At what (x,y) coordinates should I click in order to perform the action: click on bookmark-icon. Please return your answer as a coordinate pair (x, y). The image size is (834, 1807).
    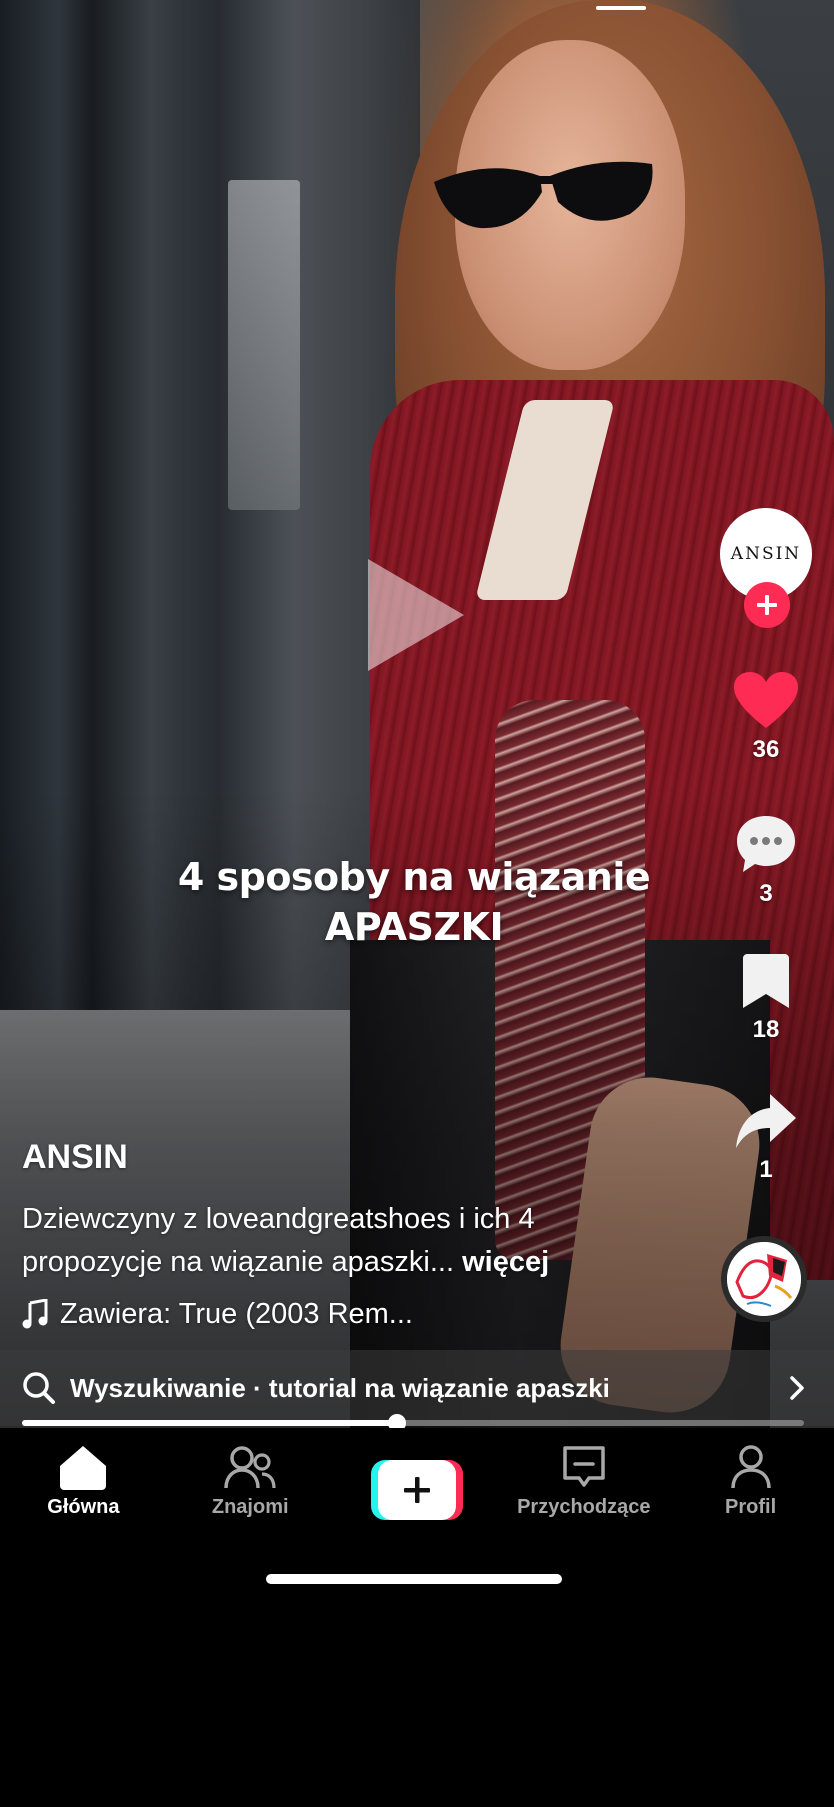
    Looking at the image, I should click on (766, 981).